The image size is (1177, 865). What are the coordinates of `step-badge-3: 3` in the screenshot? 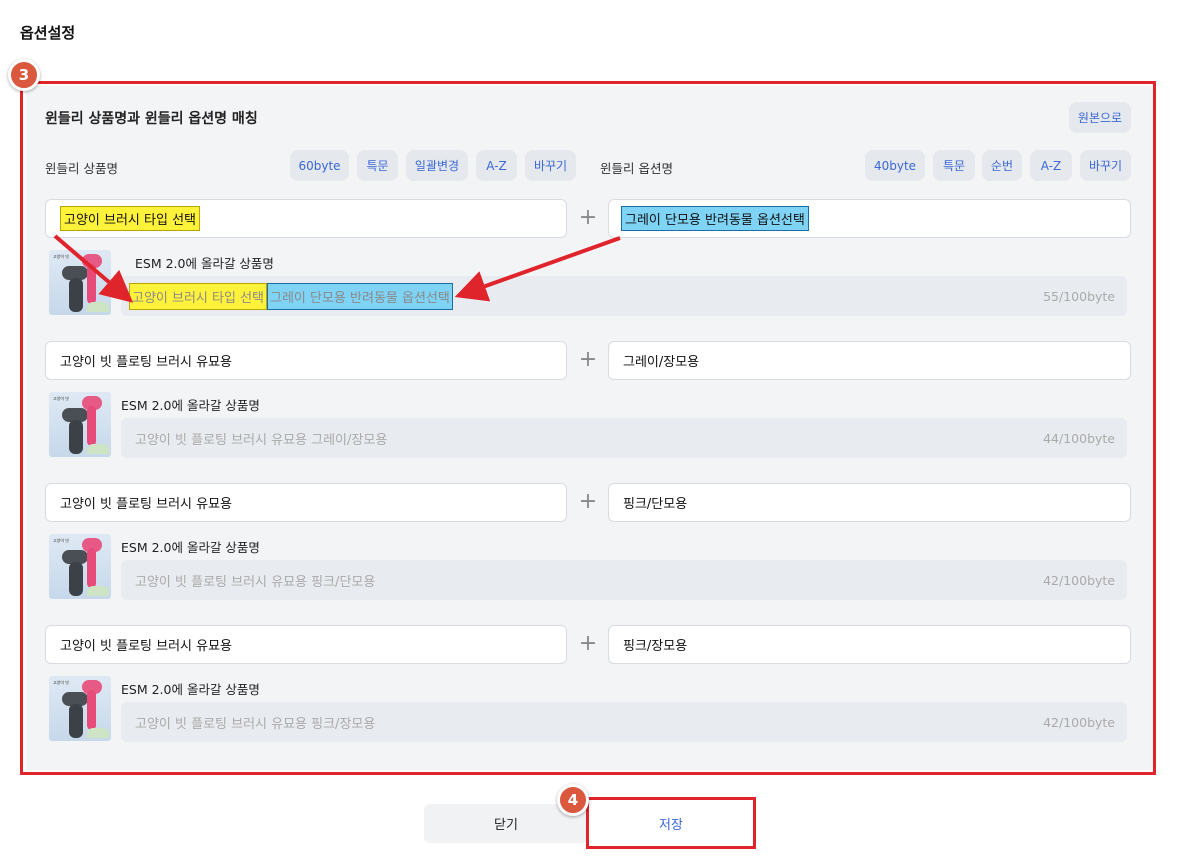 It's located at (24, 75).